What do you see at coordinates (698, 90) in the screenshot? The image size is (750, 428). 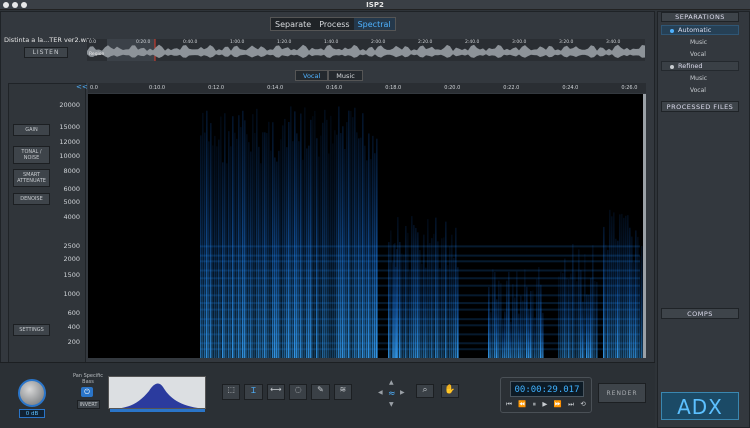 I see `refined-vocal: Vocal` at bounding box center [698, 90].